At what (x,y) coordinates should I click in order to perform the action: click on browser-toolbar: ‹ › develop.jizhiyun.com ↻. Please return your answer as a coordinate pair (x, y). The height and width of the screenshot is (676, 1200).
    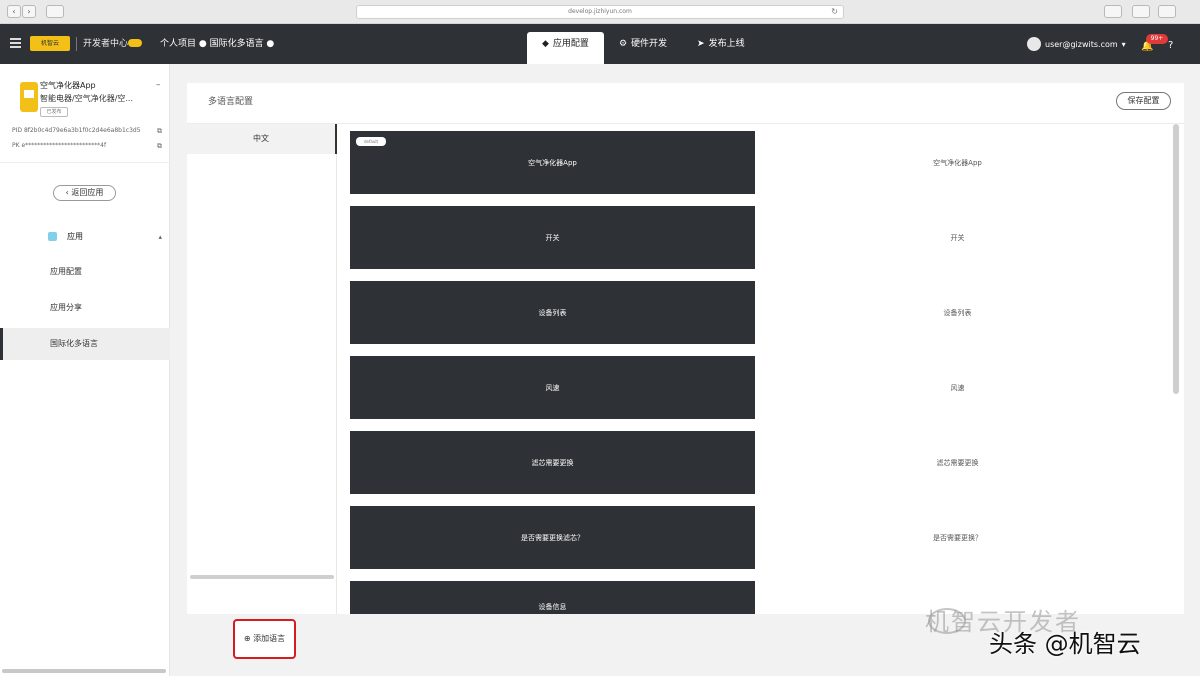
    Looking at the image, I should click on (600, 12).